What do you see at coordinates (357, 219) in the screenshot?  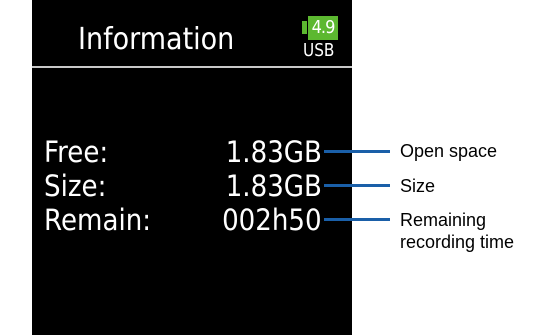 I see `callout-line-remain` at bounding box center [357, 219].